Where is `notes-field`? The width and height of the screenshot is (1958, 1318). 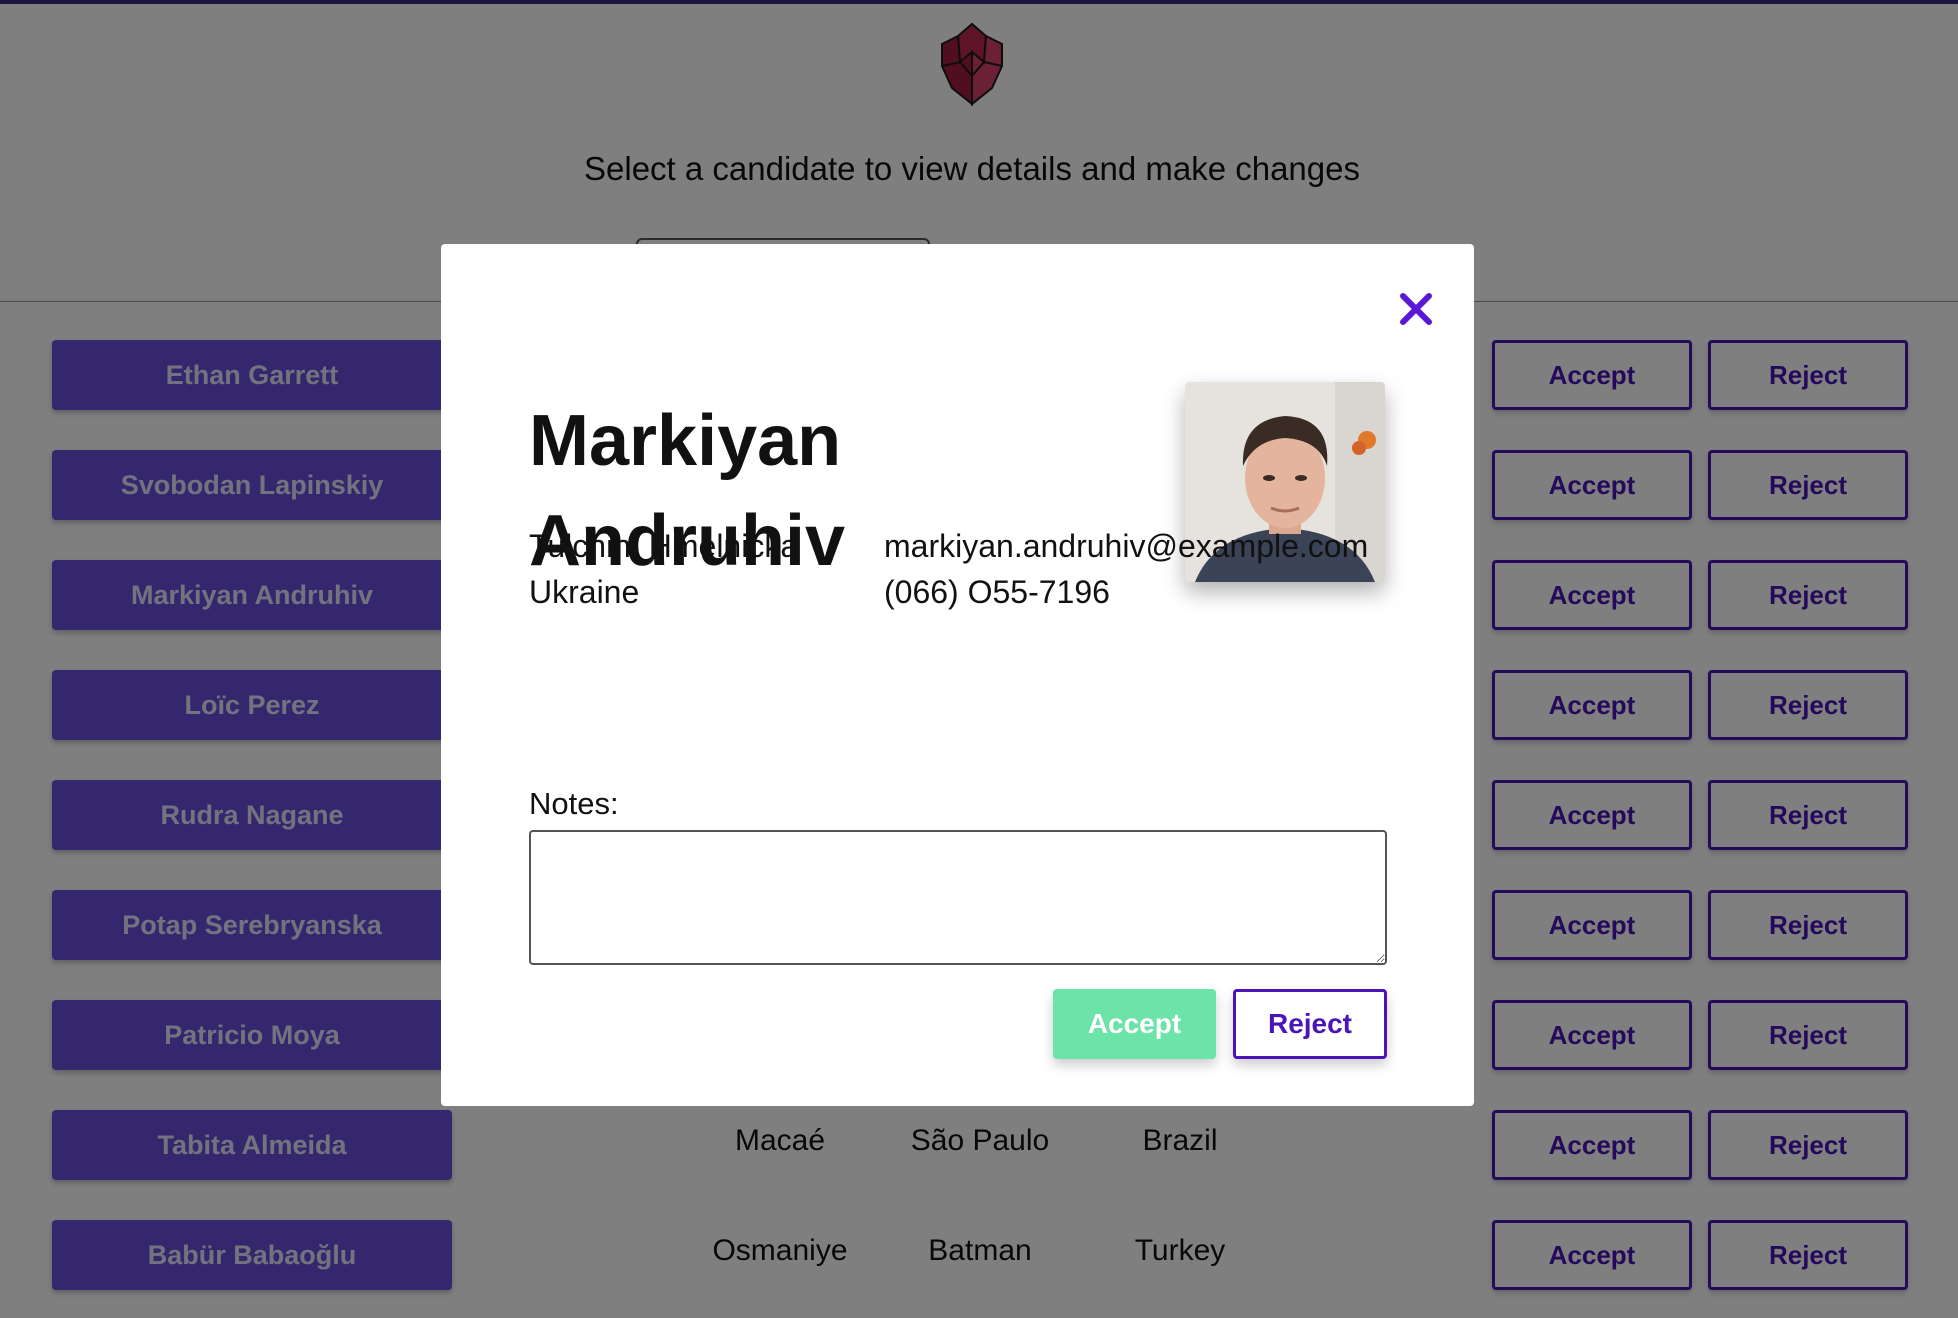 notes-field is located at coordinates (958, 897).